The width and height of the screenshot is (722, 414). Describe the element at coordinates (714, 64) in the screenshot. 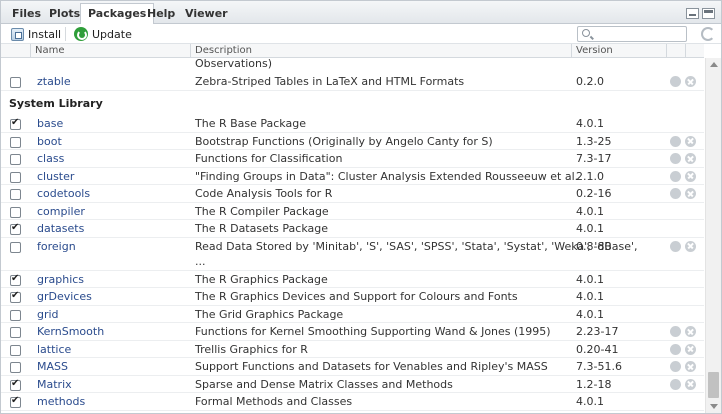

I see `scroll-up-arrow-icon` at that location.